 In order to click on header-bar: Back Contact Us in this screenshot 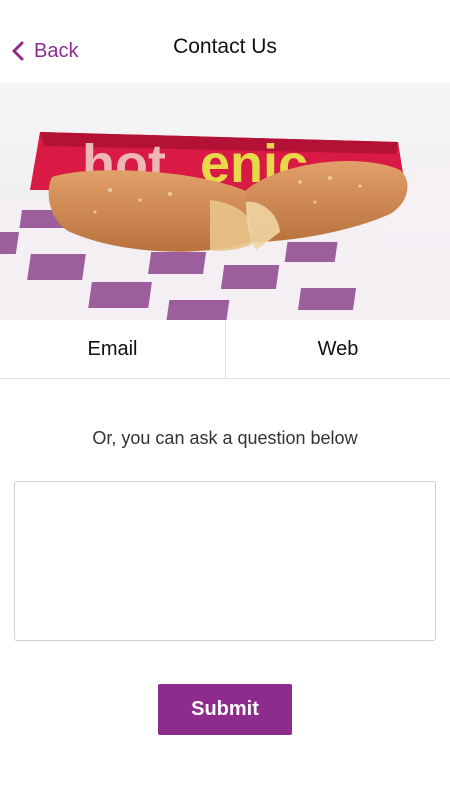, I will do `click(225, 41)`.